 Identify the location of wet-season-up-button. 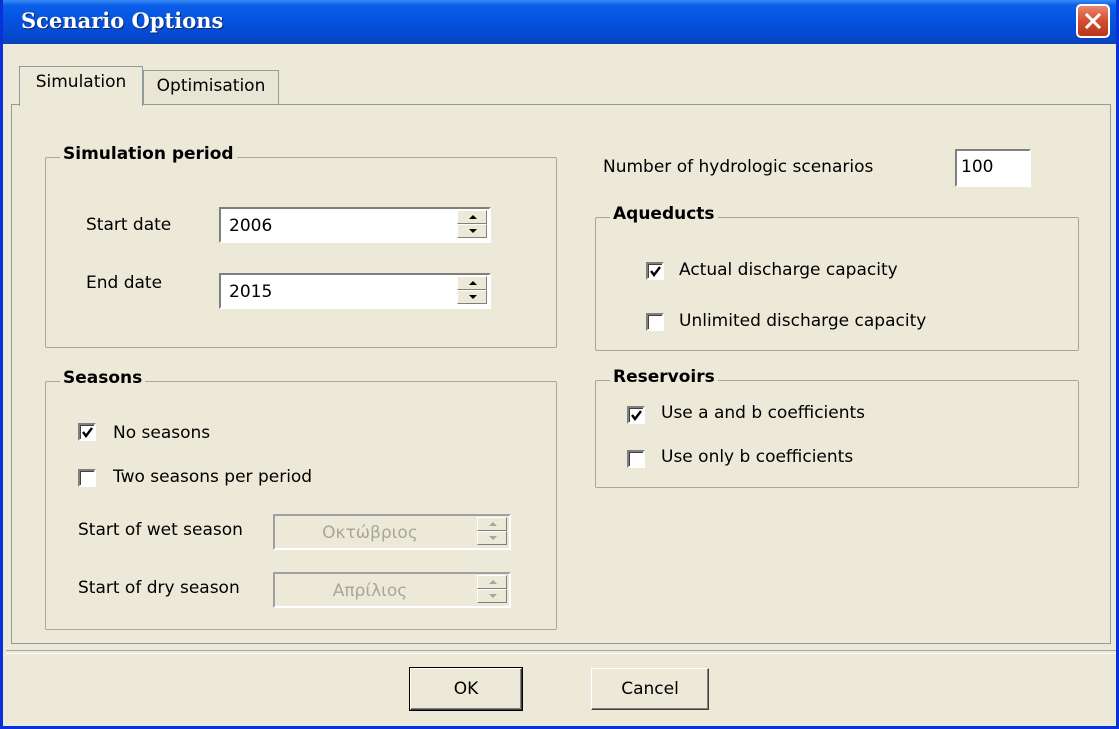
(492, 524).